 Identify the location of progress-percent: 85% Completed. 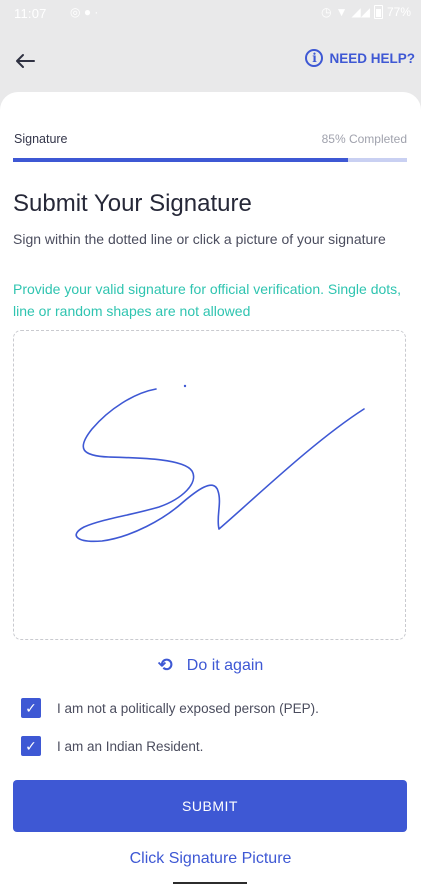
(364, 139).